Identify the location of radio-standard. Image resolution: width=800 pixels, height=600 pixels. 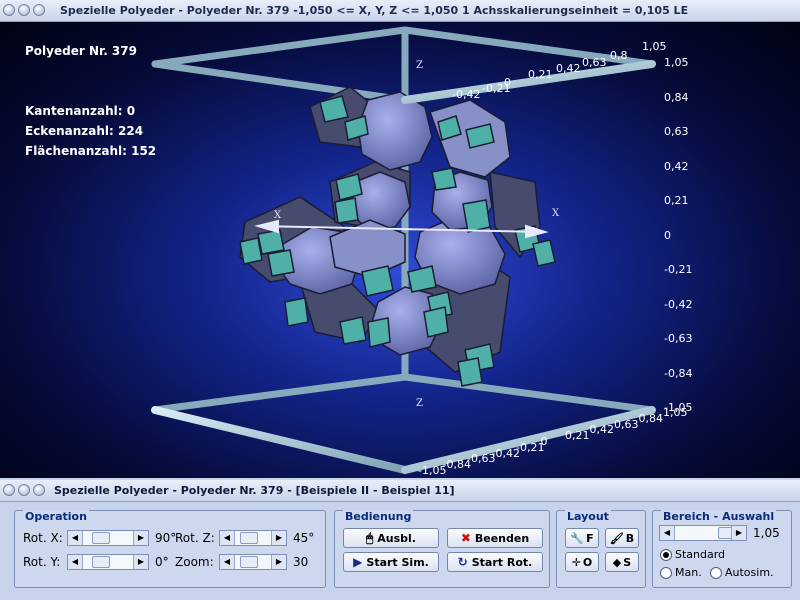
(666, 555).